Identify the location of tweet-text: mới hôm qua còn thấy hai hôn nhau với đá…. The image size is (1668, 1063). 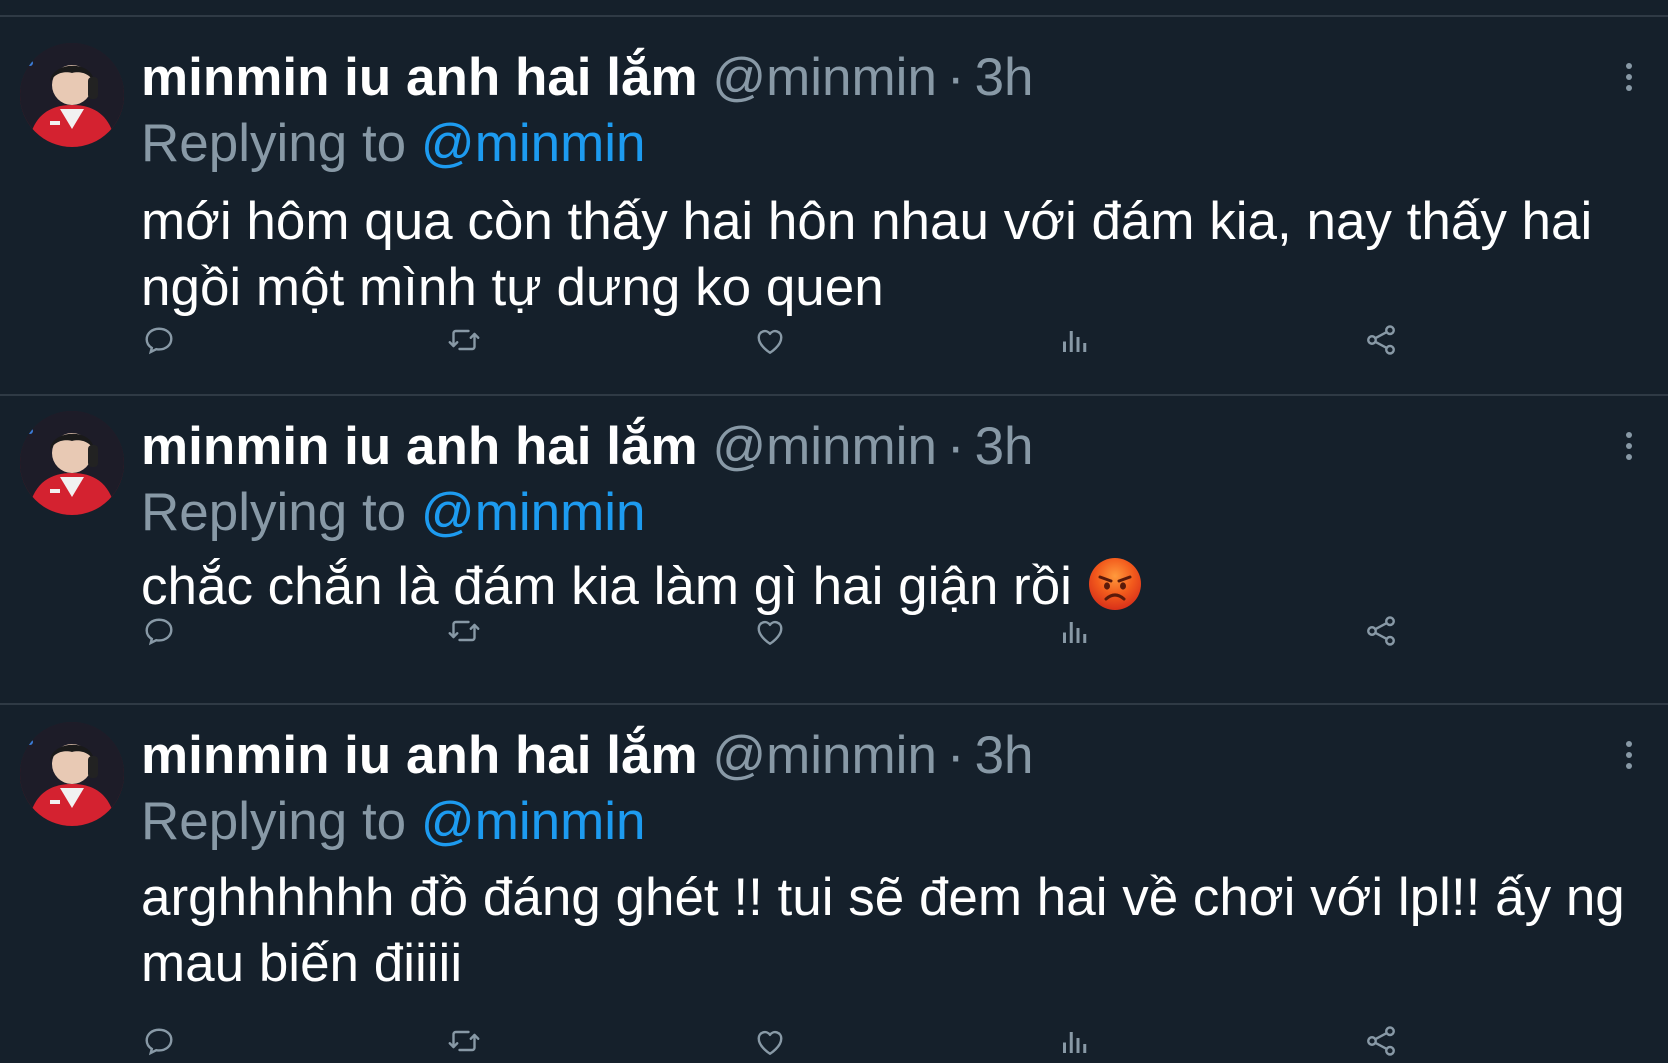
(867, 254).